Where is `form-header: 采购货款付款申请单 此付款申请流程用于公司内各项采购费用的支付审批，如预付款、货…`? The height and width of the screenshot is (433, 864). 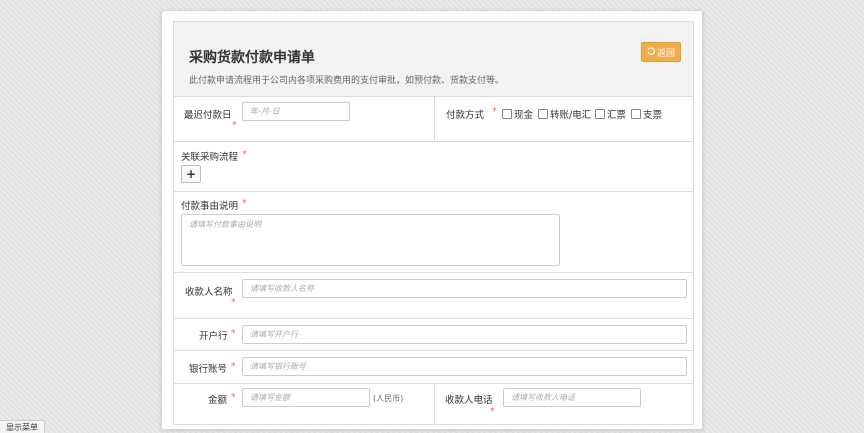 form-header: 采购货款付款申请单 此付款申请流程用于公司内各项采购费用的支付审批，如预付款、货… is located at coordinates (433, 59).